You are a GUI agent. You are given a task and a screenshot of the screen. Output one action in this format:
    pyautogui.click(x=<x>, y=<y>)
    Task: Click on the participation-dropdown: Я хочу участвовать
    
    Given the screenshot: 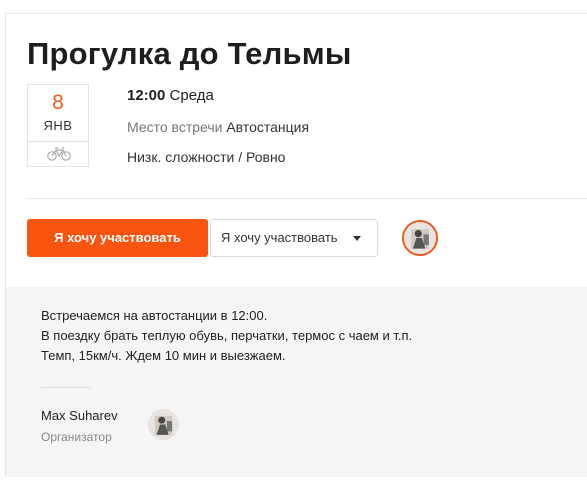 What is the action you would take?
    pyautogui.click(x=294, y=238)
    